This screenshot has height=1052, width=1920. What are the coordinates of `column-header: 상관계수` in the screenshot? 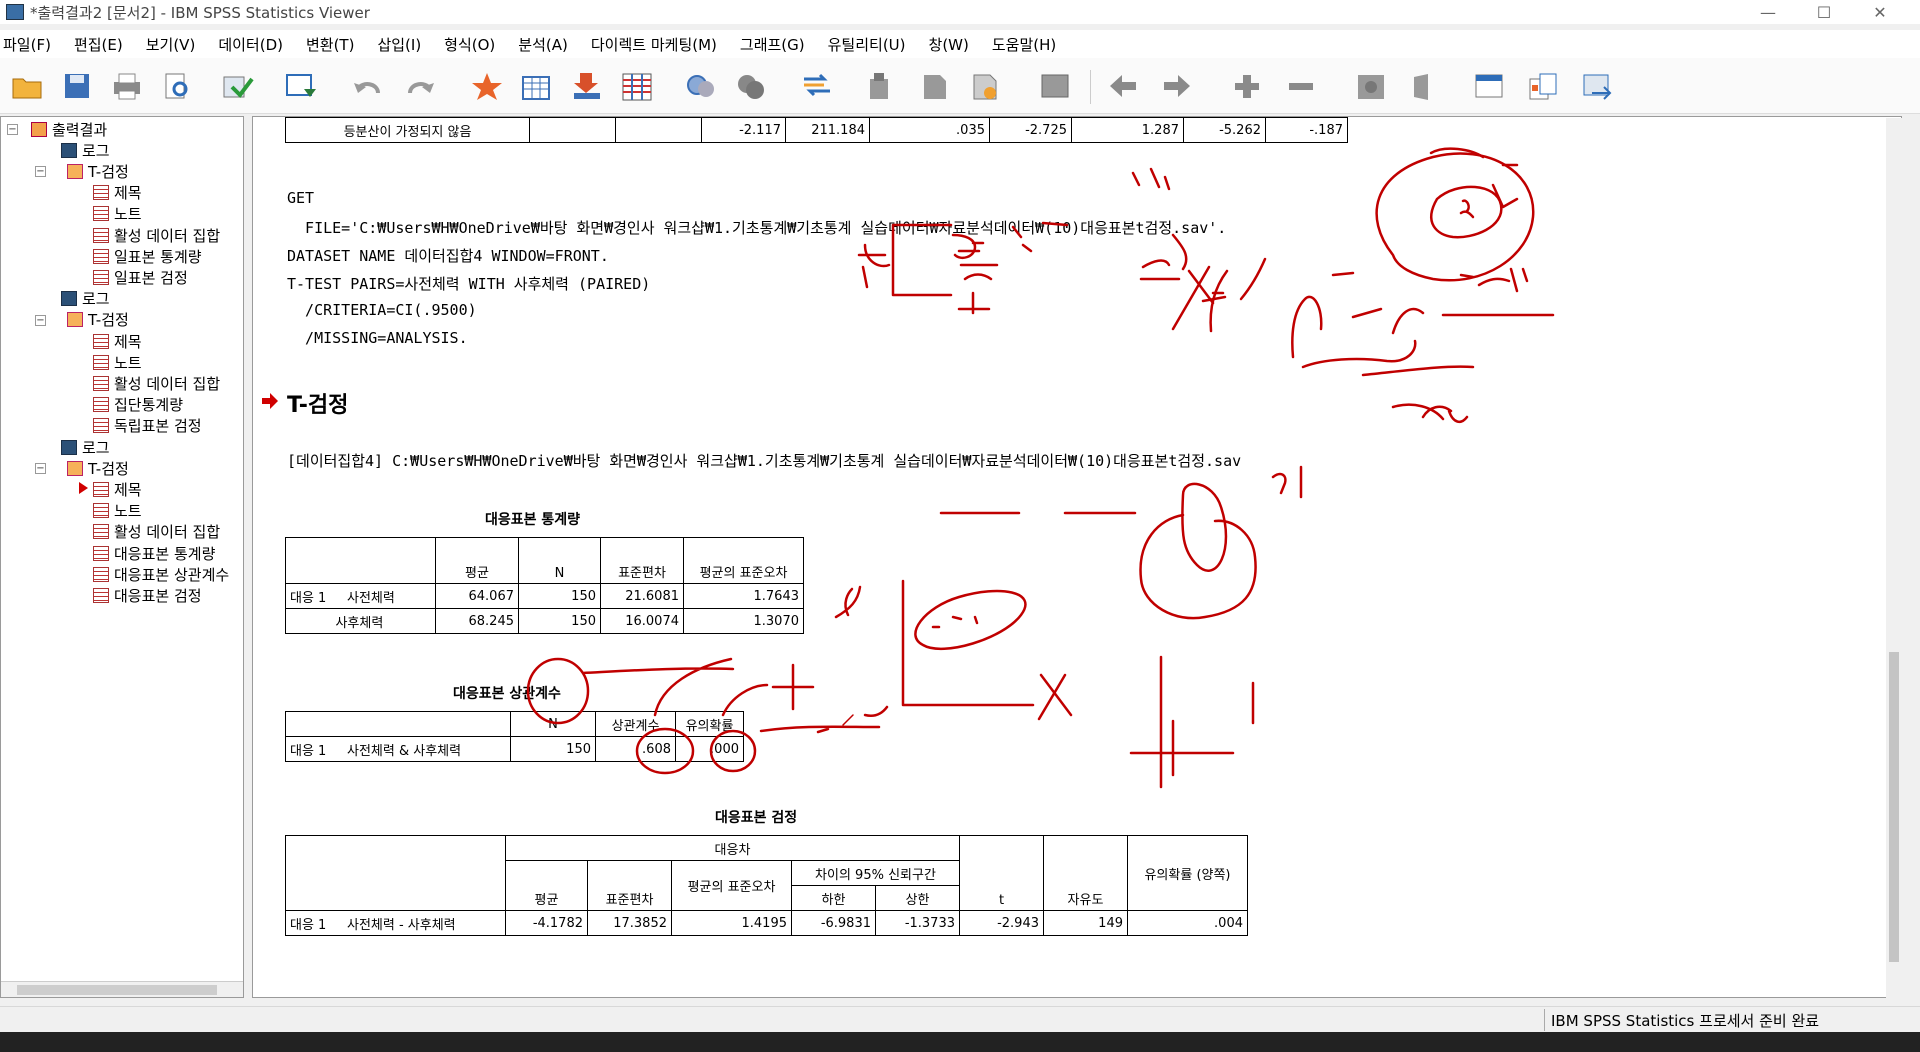 It's located at (635, 724).